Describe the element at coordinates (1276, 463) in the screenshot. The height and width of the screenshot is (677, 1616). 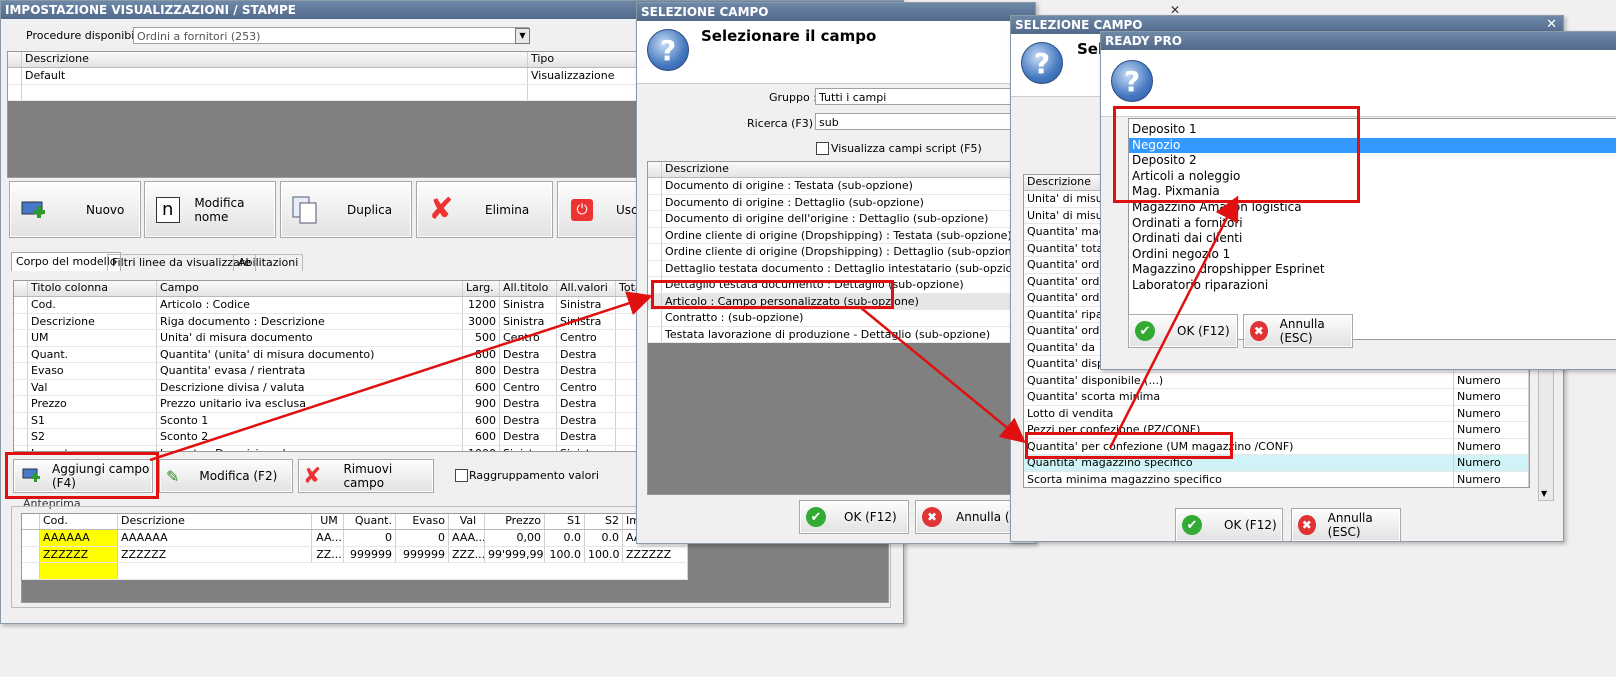
I see `list-item: Quantita' magazzino specifico Numero` at that location.